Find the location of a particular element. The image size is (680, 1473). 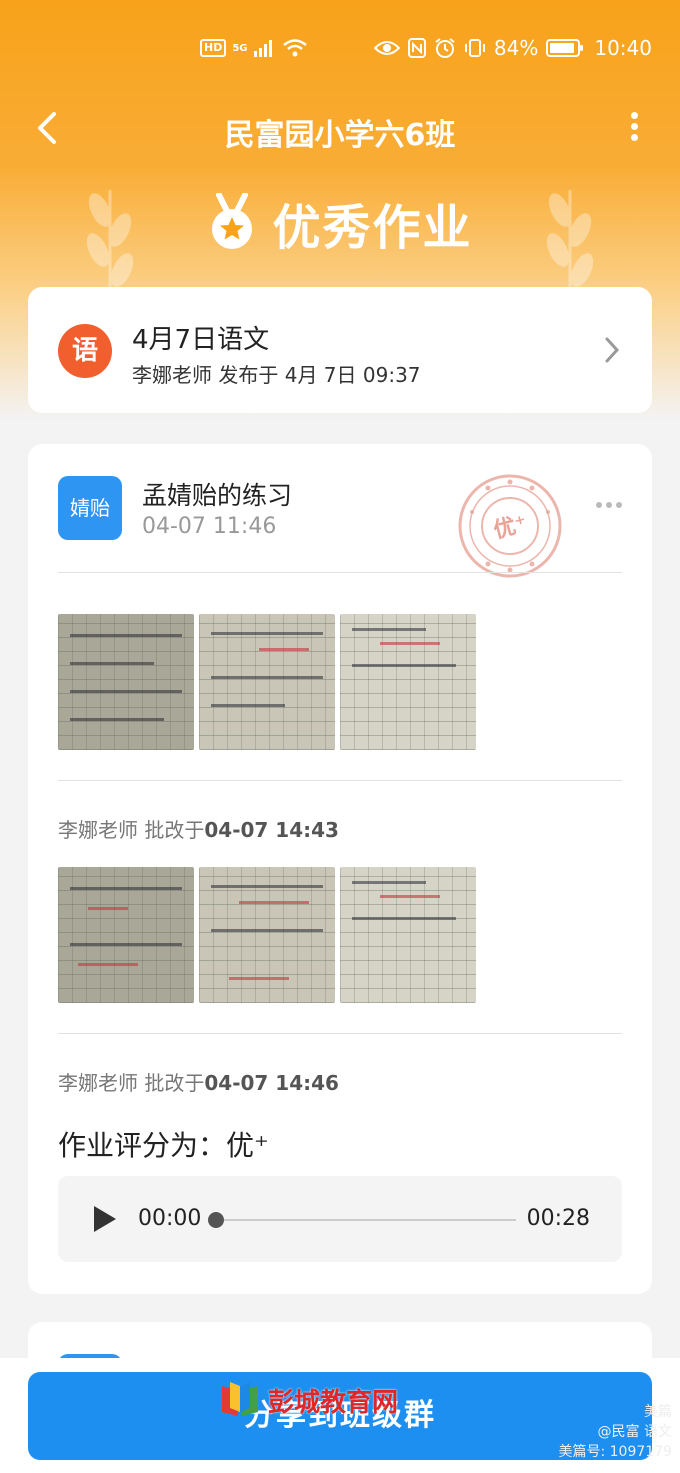

watermark: 彭城教育网 is located at coordinates (308, 1400).